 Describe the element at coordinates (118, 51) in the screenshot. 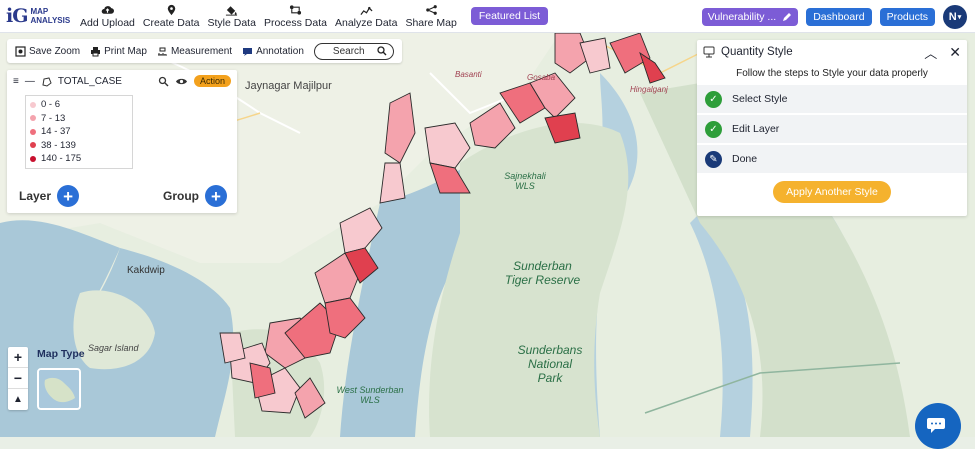

I see `print-map-button: Print Map` at that location.